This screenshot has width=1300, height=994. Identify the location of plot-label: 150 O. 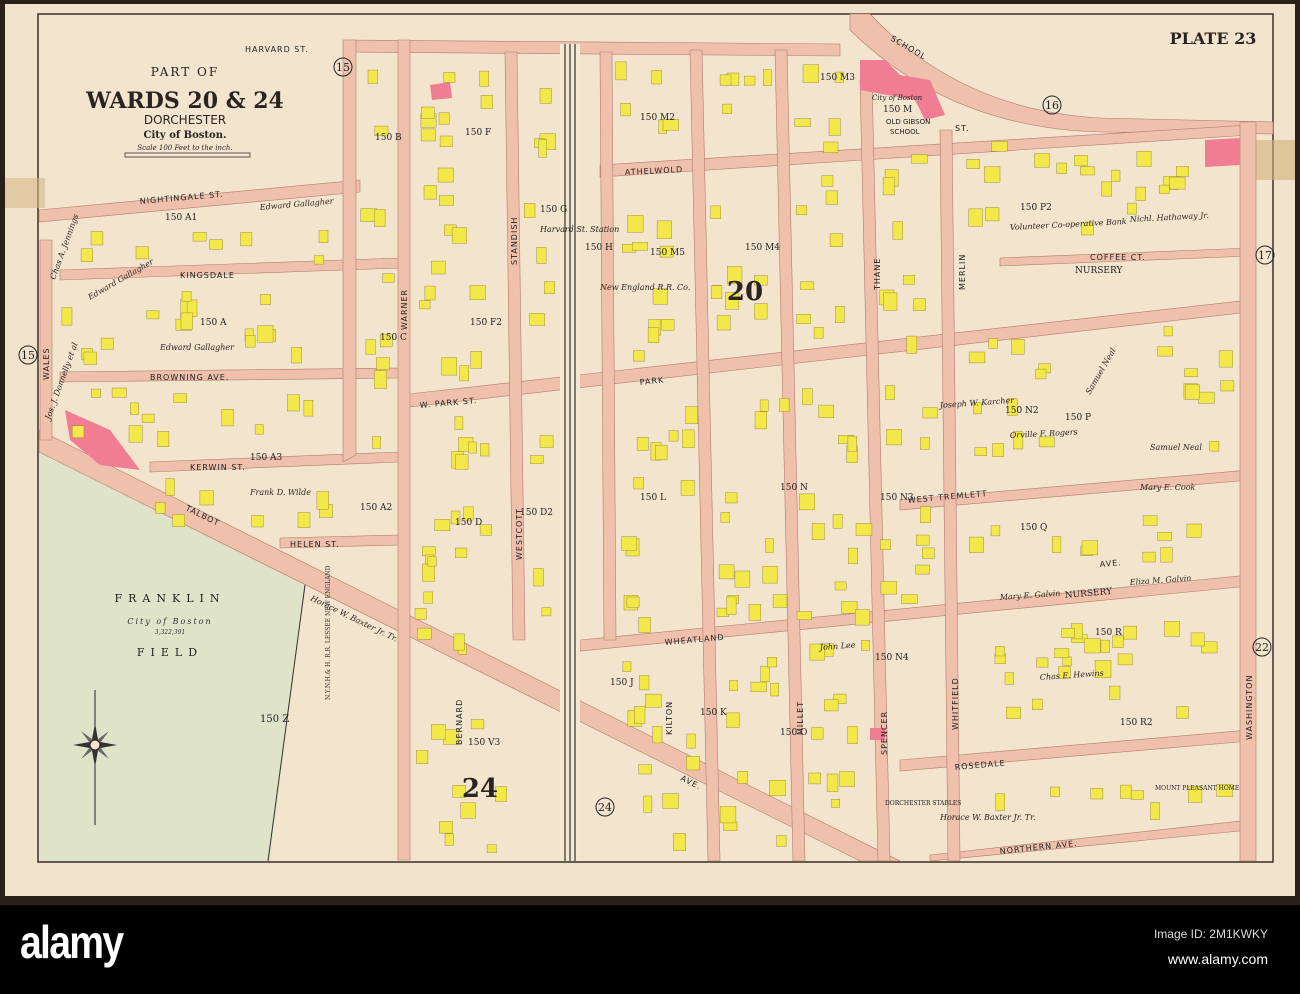
(793, 733).